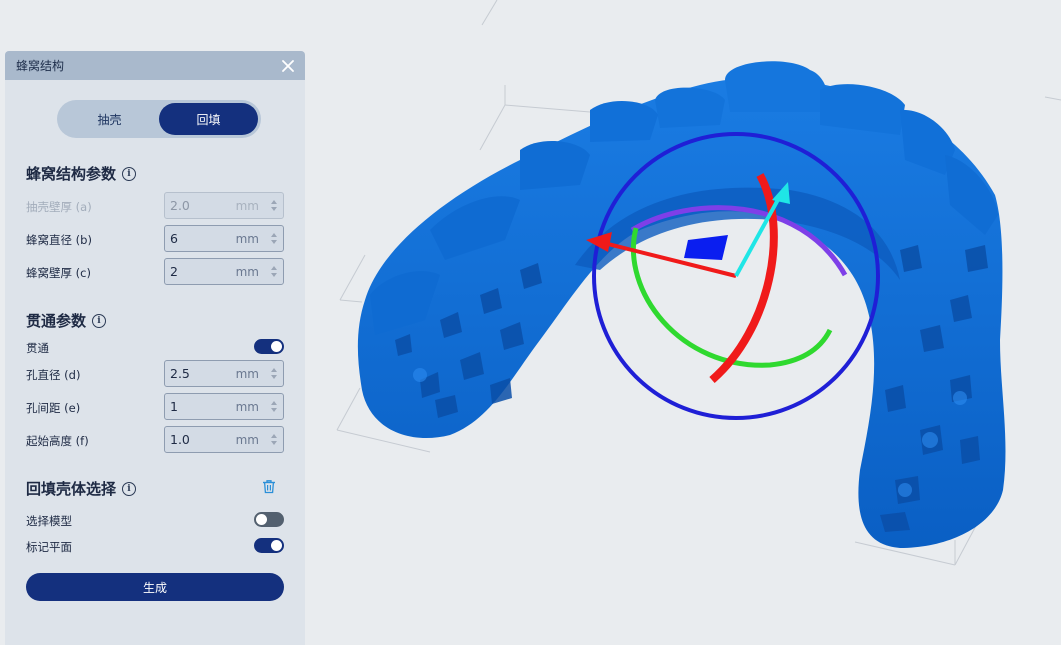 This screenshot has width=1061, height=645. What do you see at coordinates (269, 519) in the screenshot?
I see `select-model-toggle` at bounding box center [269, 519].